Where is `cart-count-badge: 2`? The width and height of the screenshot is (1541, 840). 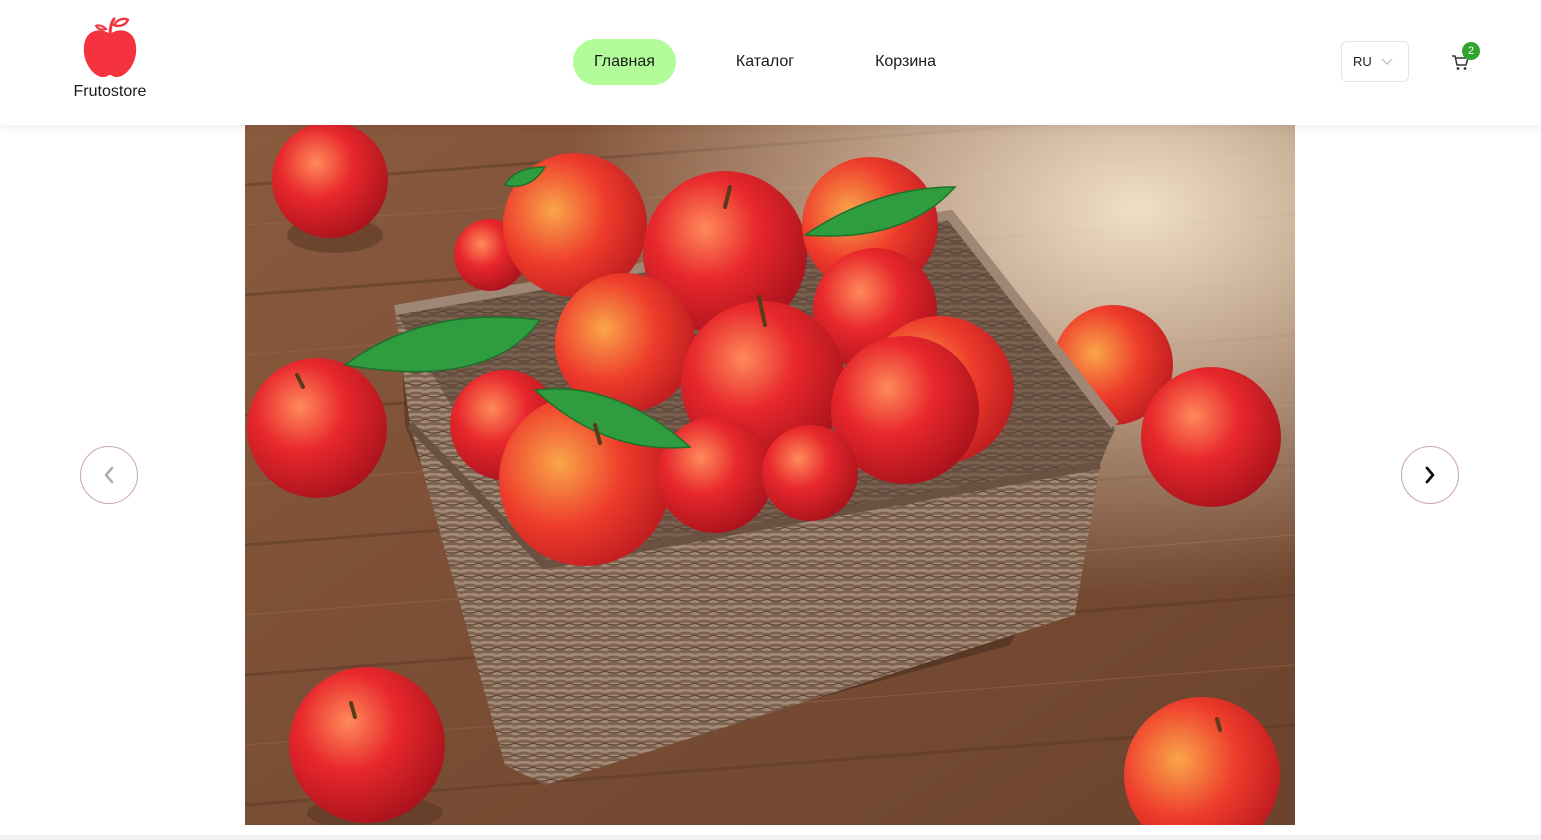
cart-count-badge: 2 is located at coordinates (1471, 51).